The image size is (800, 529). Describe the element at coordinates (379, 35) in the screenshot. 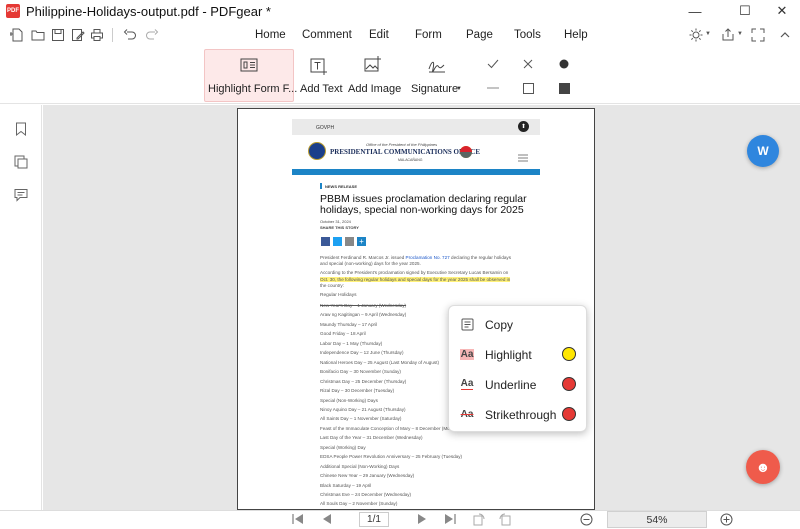

I see `menu-edit: Edit` at that location.